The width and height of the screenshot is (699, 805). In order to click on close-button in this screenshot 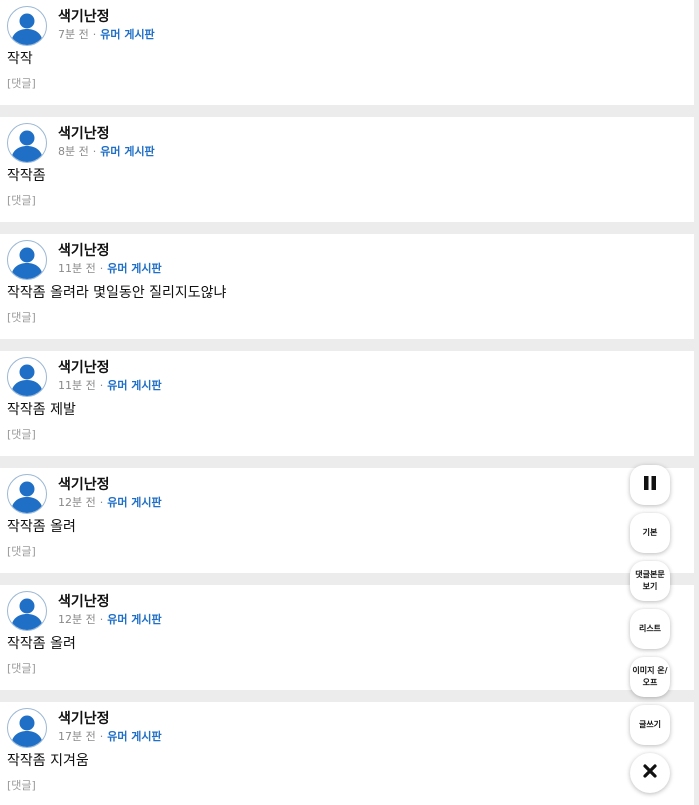, I will do `click(650, 773)`.